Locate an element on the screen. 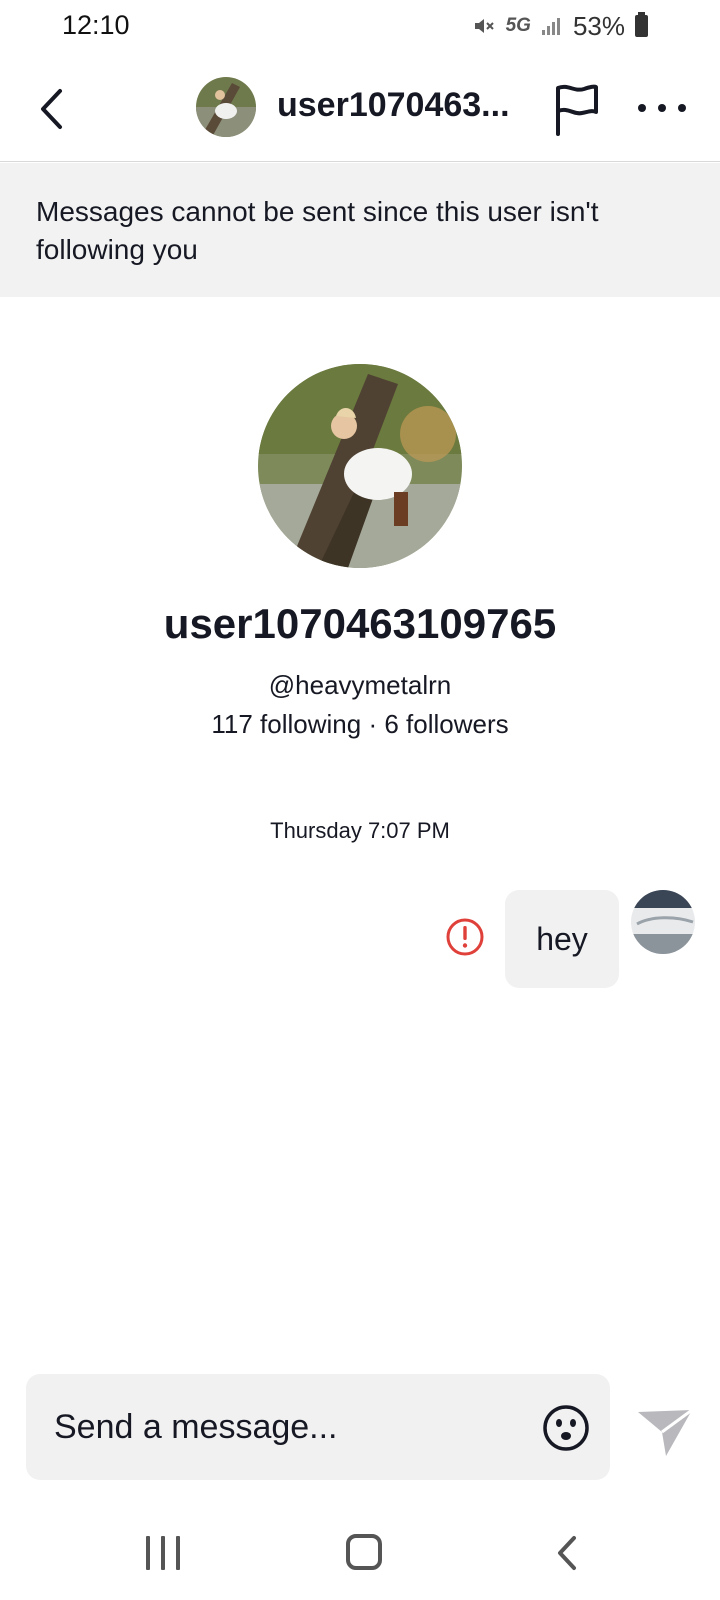  emoji-icon is located at coordinates (566, 1428).